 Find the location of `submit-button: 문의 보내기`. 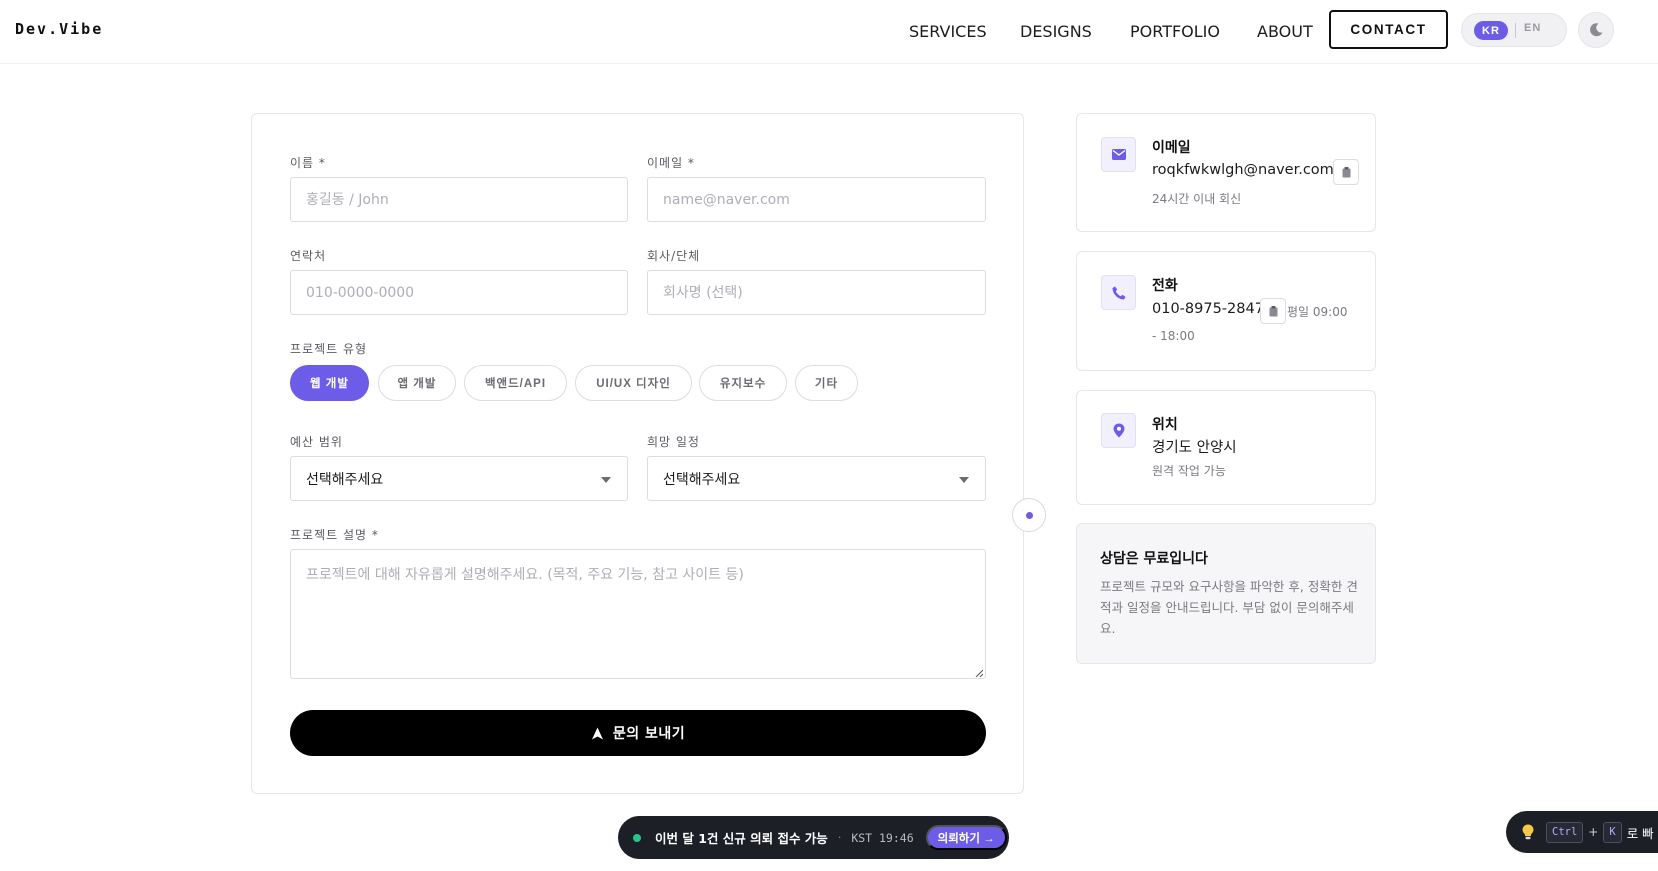

submit-button: 문의 보내기 is located at coordinates (638, 733).